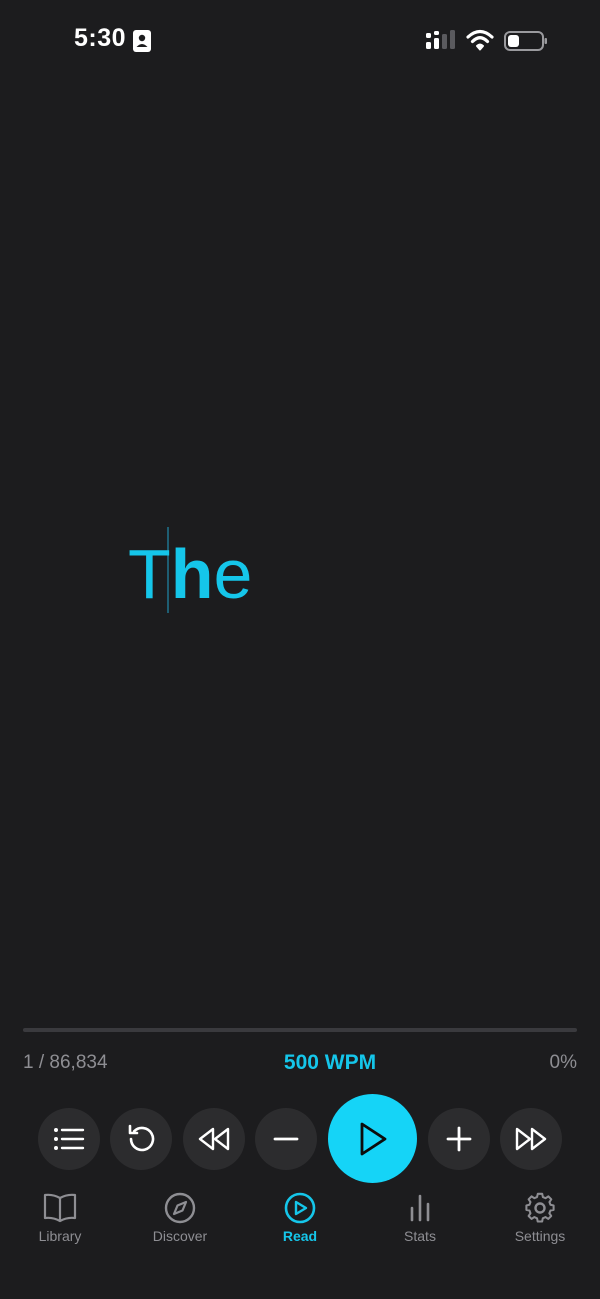  I want to click on rewind-icon, so click(214, 1139).